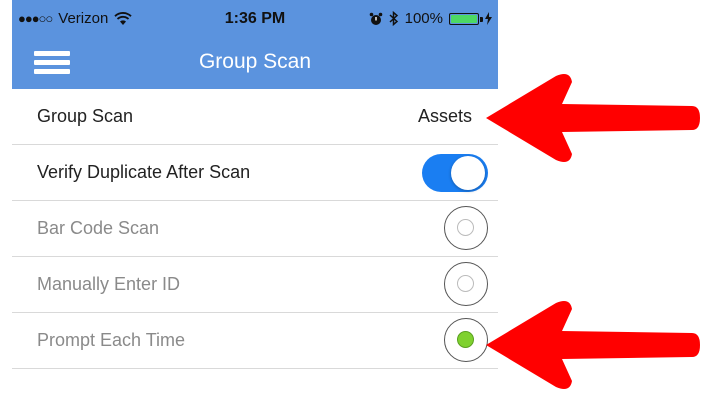 The height and width of the screenshot is (397, 714). I want to click on alarm-icon, so click(375, 18).